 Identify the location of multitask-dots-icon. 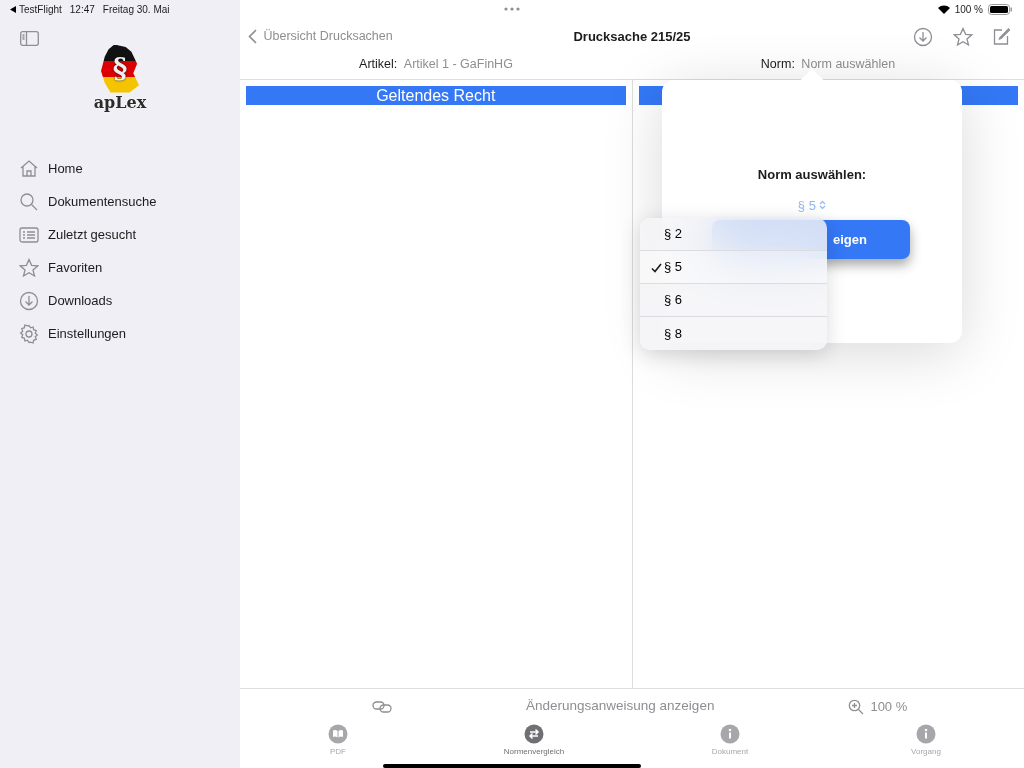
(512, 9).